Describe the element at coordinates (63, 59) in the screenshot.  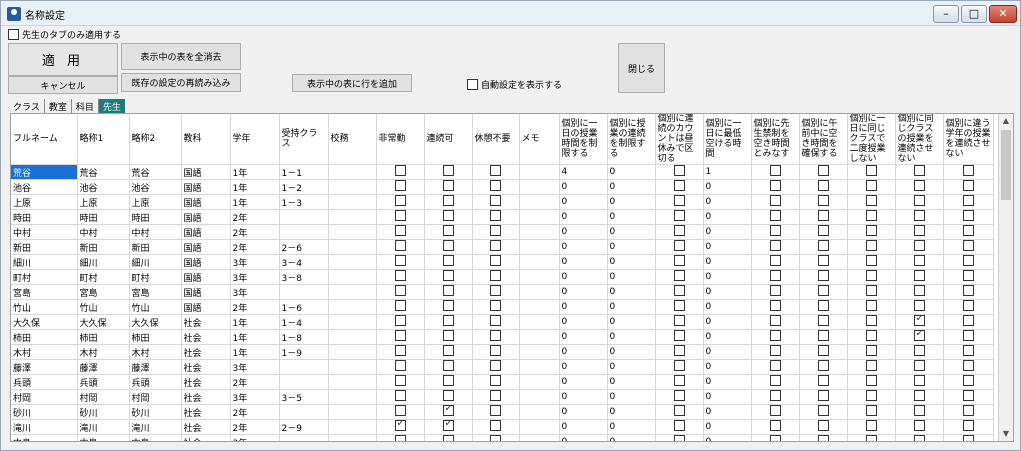
I see `apply-button: 適 用` at that location.